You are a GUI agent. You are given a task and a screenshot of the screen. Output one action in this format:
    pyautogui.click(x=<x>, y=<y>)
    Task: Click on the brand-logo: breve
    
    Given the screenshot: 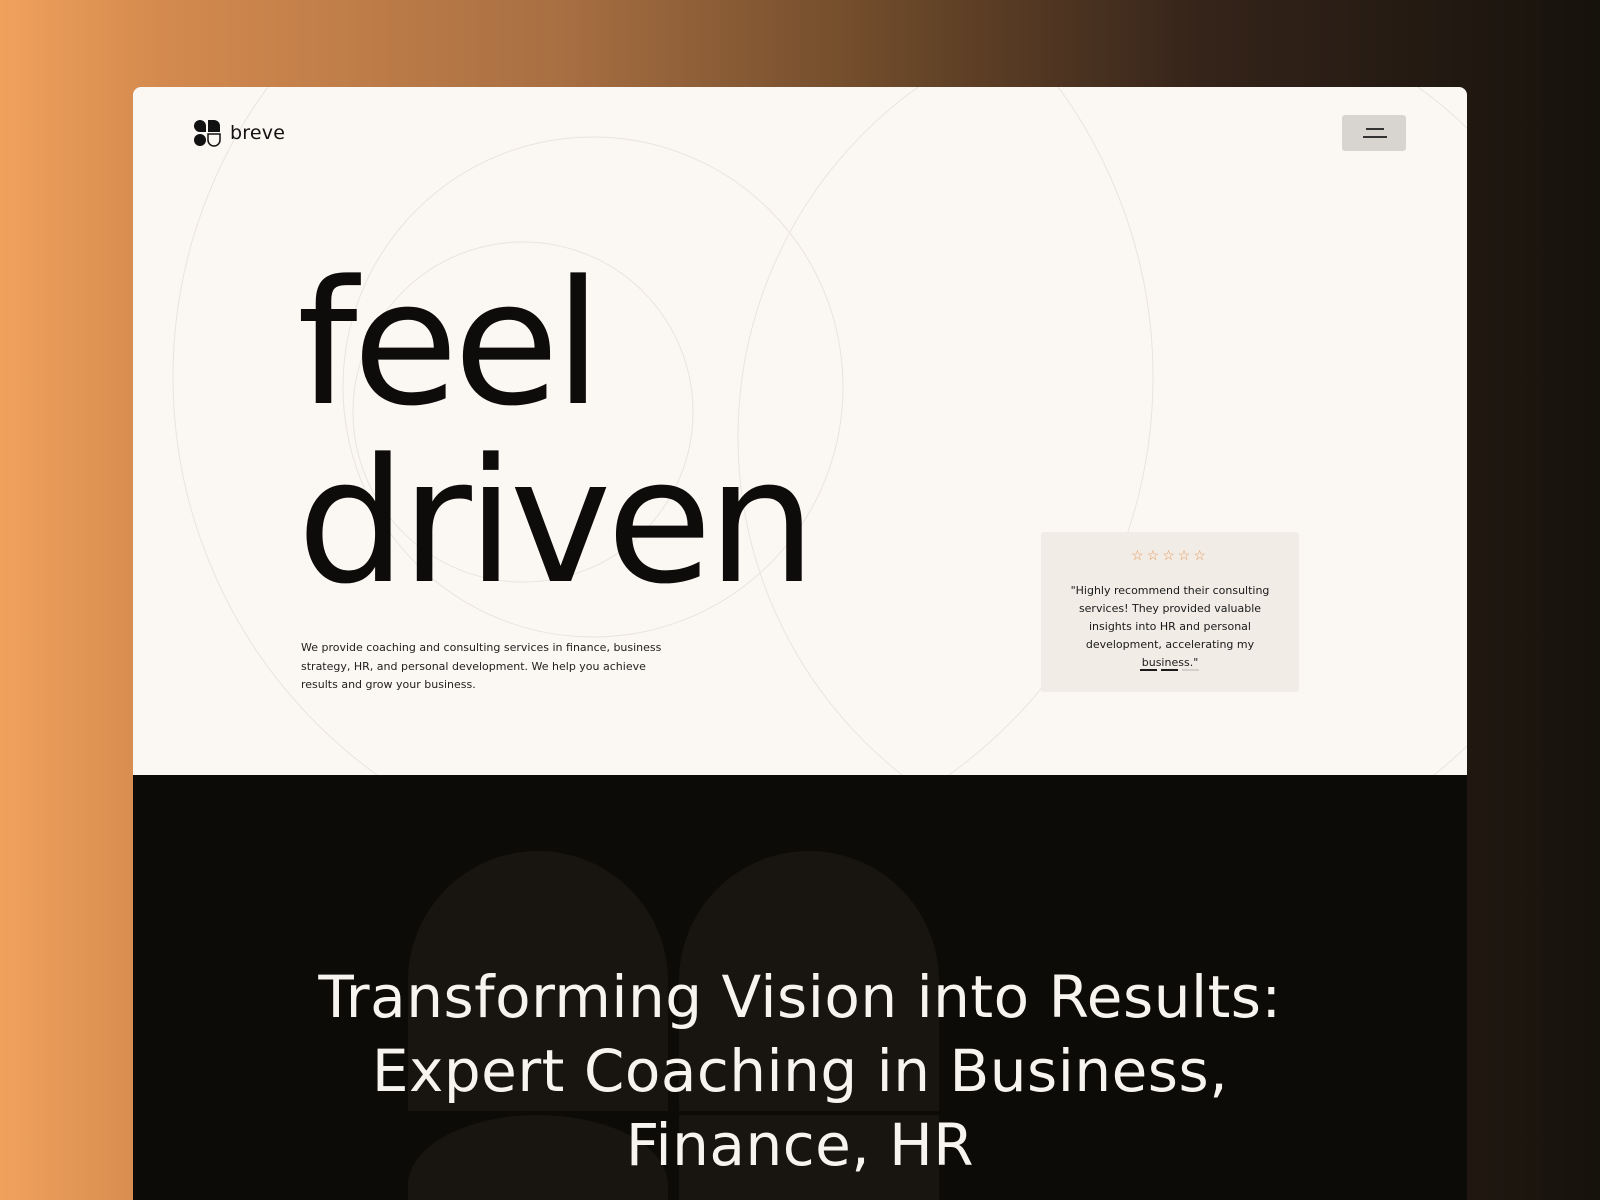 What is the action you would take?
    pyautogui.click(x=239, y=133)
    